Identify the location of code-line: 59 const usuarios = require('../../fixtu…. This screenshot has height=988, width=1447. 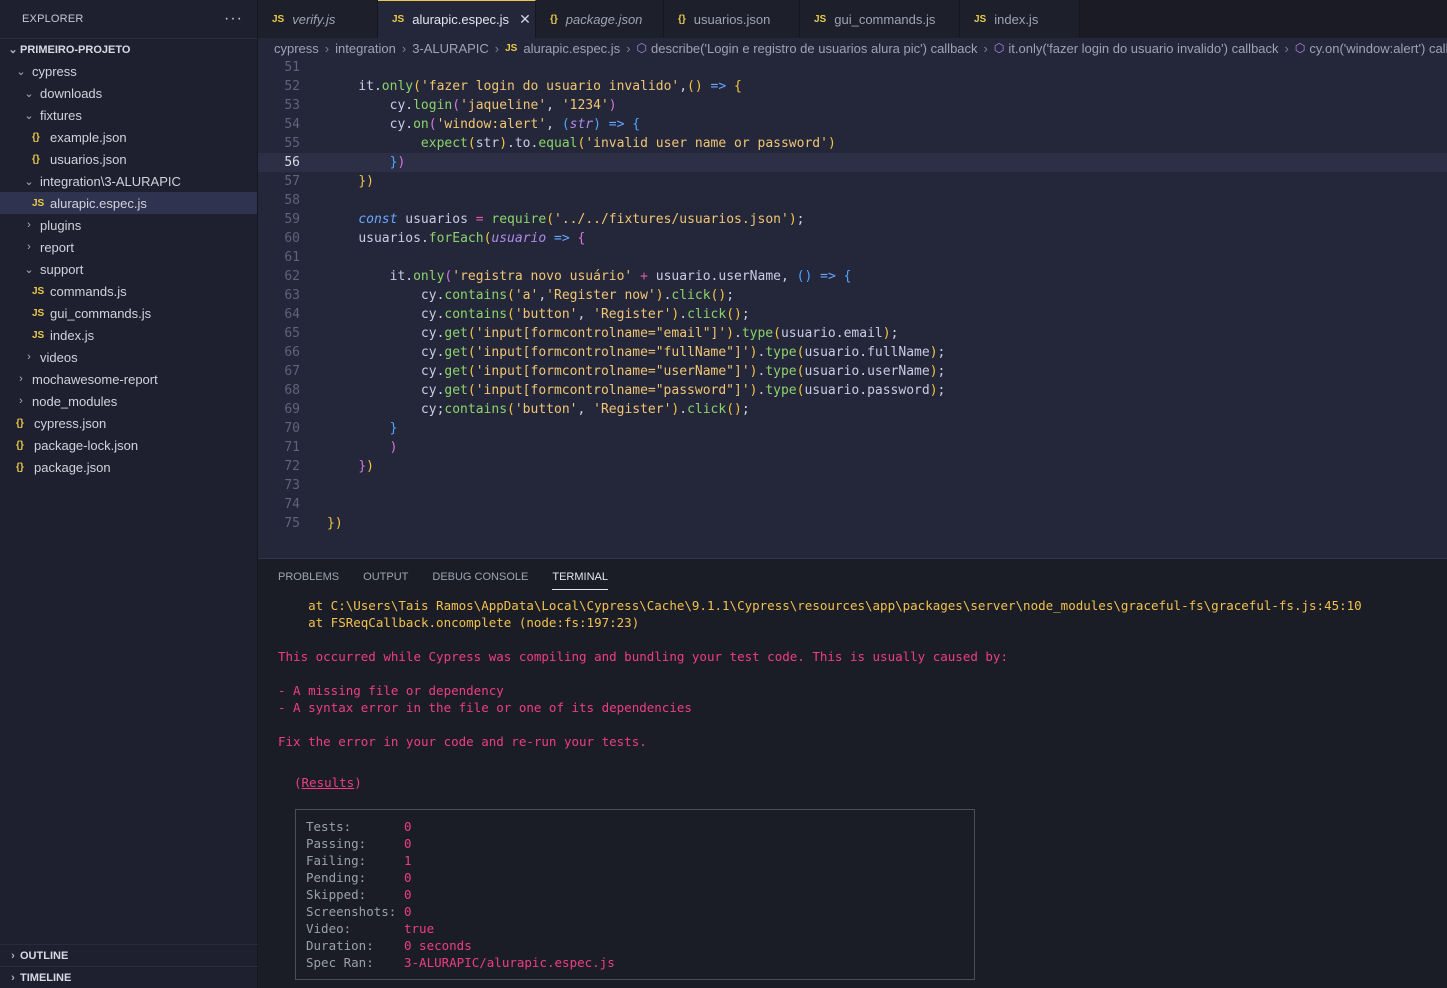
(852, 219).